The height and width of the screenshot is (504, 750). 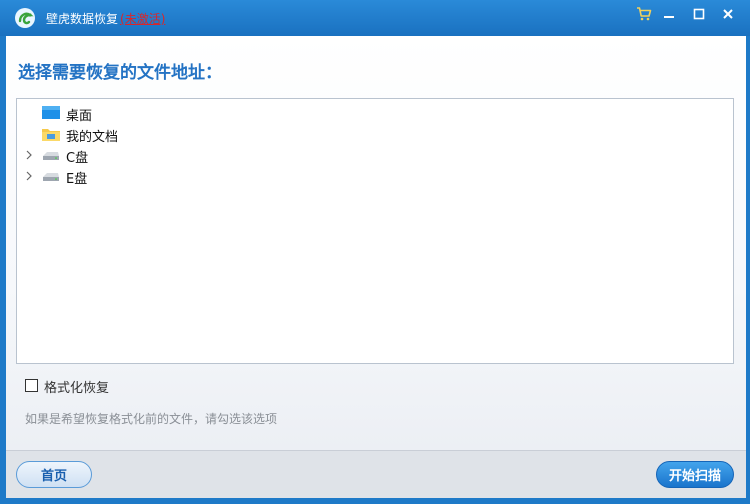 I want to click on tree-item-label: C盘, so click(x=77, y=158).